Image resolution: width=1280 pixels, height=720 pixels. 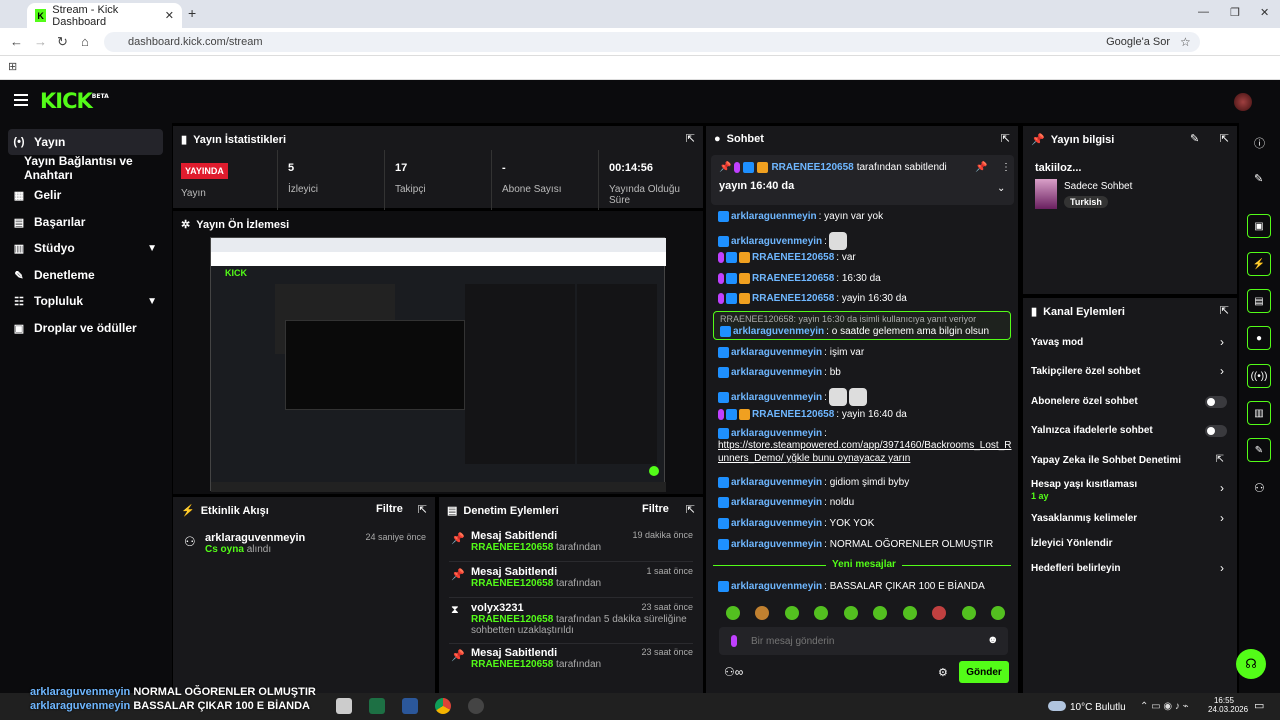 What do you see at coordinates (85, 328) in the screenshot?
I see `sidebar-item-droplar: ▣ Droplar ve ödüller` at bounding box center [85, 328].